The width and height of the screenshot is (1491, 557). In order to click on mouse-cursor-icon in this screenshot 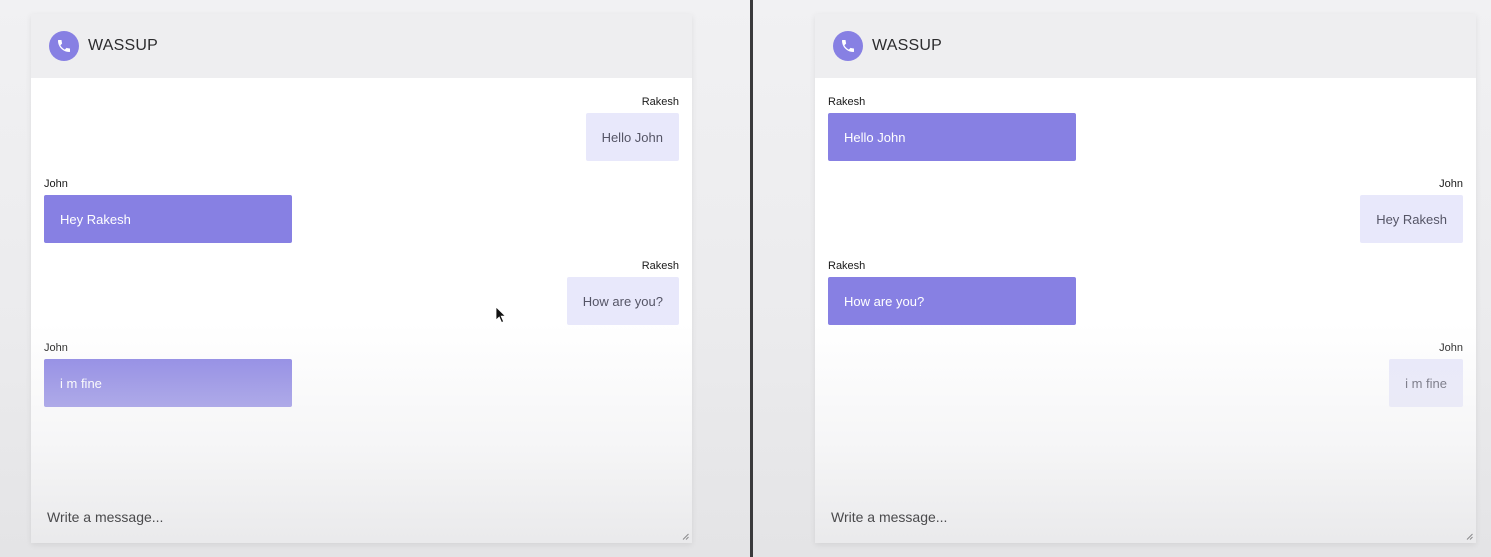, I will do `click(501, 315)`.